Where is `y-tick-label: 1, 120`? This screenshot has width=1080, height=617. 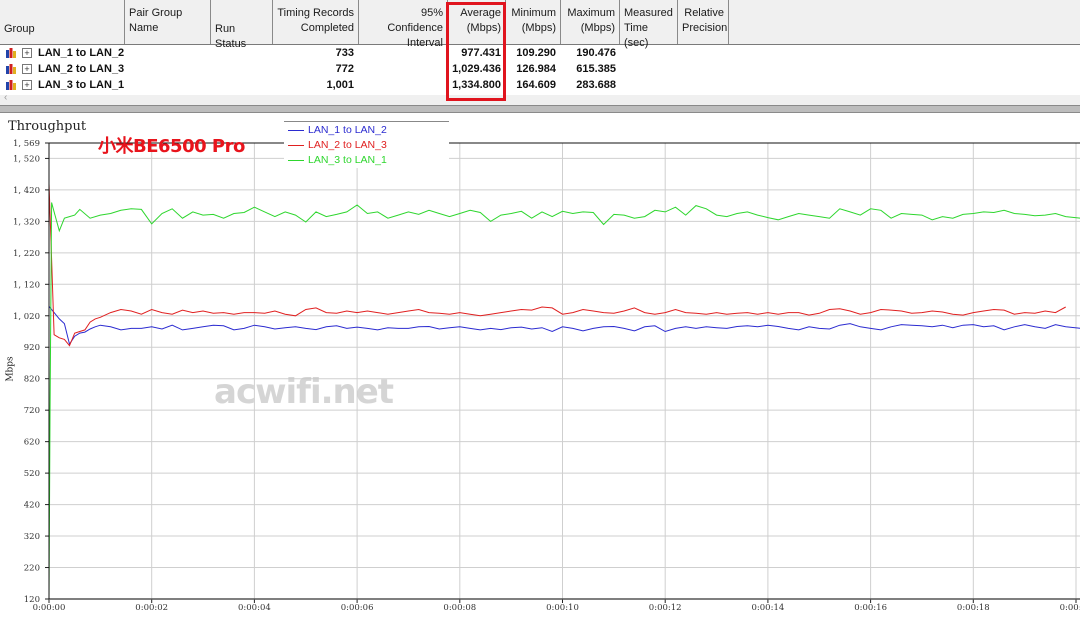
y-tick-label: 1, 120 is located at coordinates (26, 285).